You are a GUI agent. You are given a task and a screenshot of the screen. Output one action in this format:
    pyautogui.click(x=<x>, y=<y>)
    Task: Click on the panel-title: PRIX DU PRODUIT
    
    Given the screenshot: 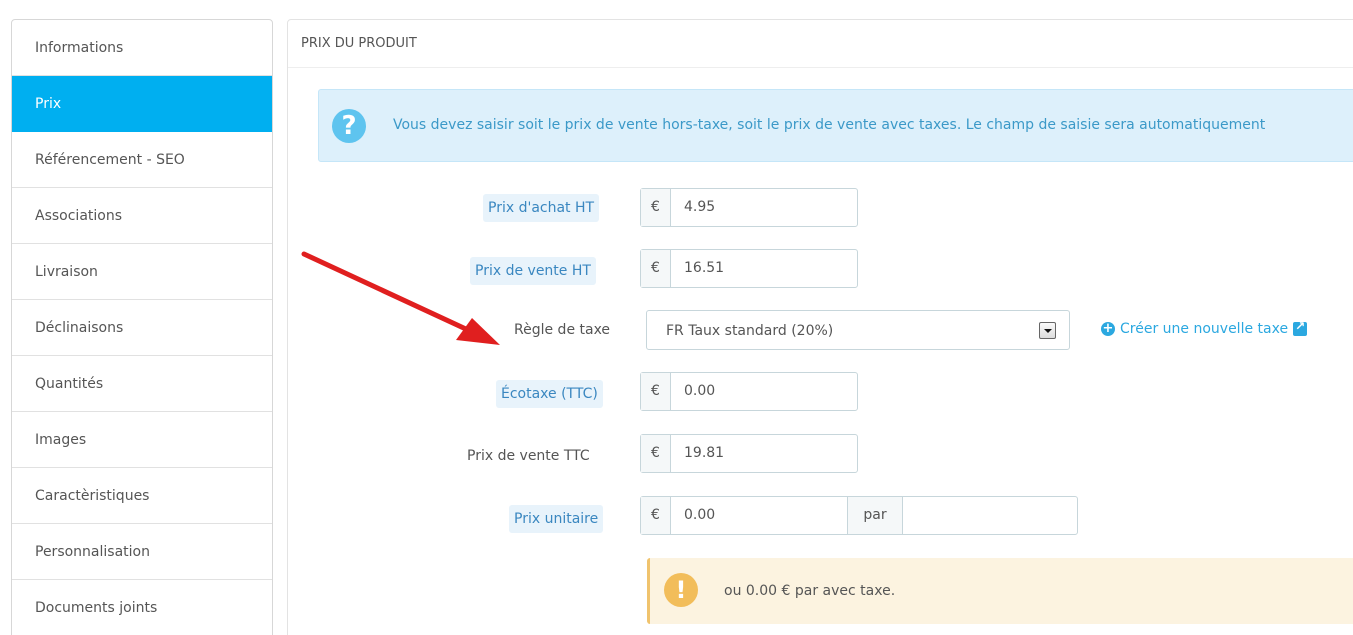 What is the action you would take?
    pyautogui.click(x=820, y=44)
    